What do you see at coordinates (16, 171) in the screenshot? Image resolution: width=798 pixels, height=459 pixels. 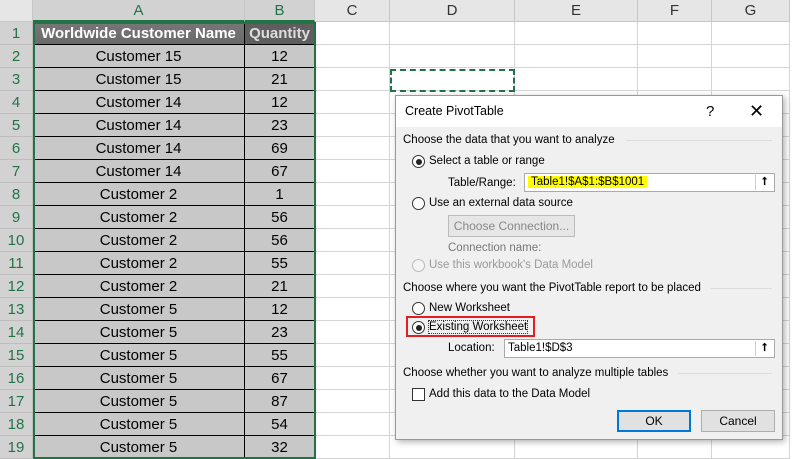 I see `row-header-7: 7` at bounding box center [16, 171].